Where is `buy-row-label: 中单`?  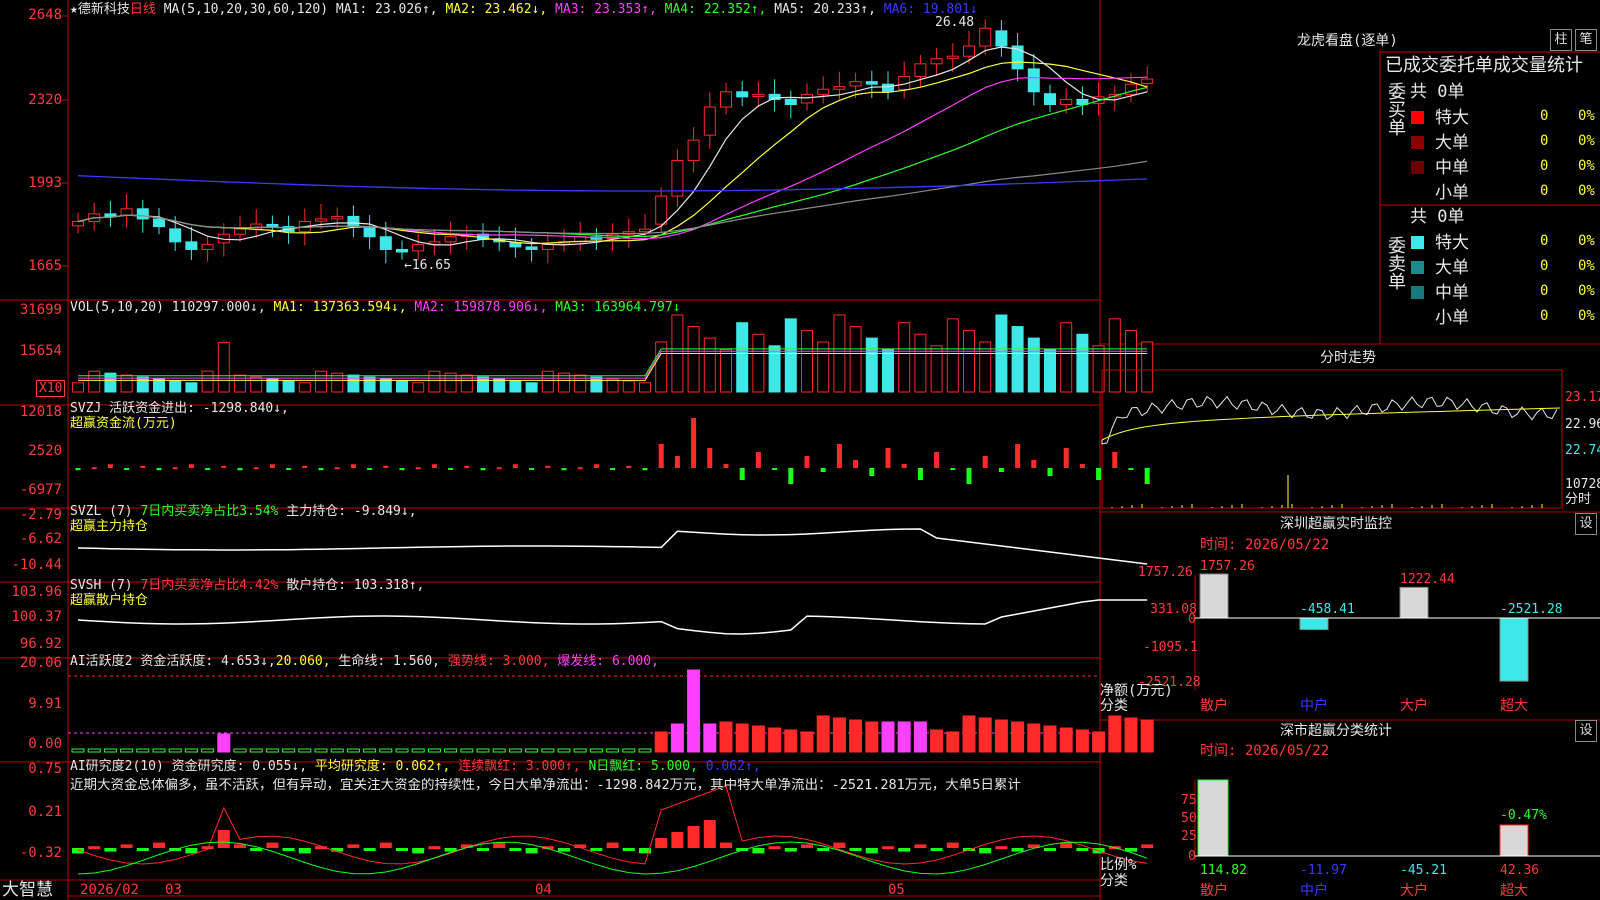 buy-row-label: 中单 is located at coordinates (1452, 168).